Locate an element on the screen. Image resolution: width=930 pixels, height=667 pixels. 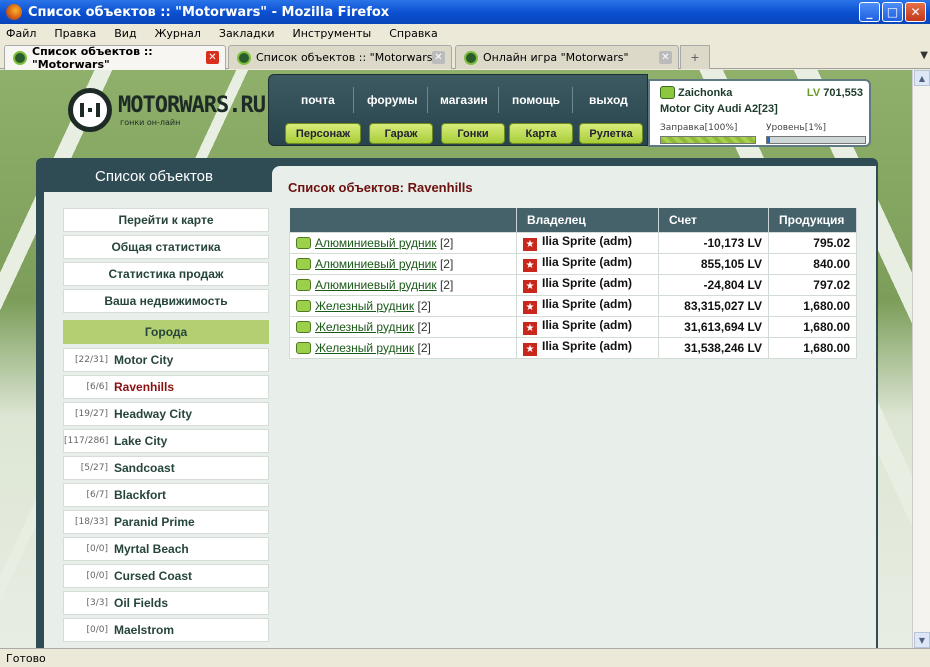
sidebar-link-map: Перейти к карте is located at coordinates (166, 220).